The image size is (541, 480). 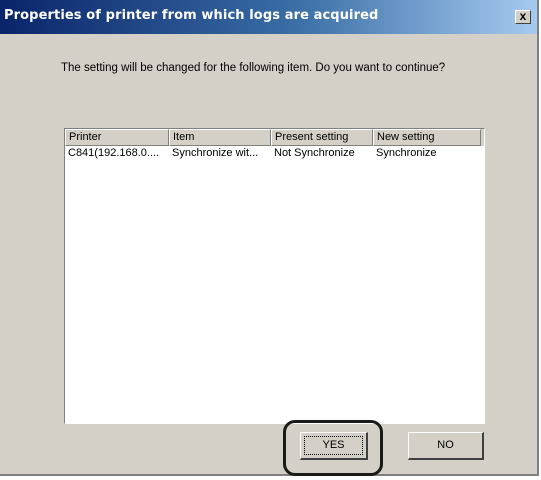 I want to click on list-header: Printer Item Present setting New setting, so click(x=274, y=137).